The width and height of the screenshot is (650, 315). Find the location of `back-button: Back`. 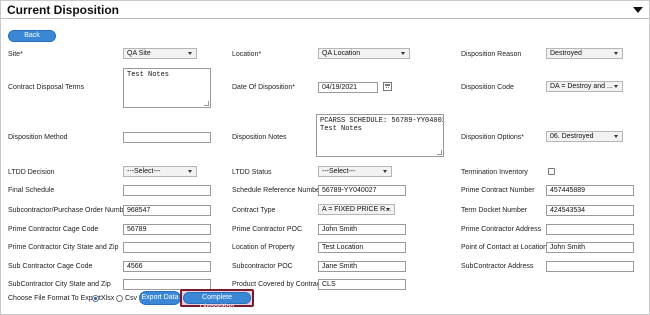

back-button: Back is located at coordinates (32, 36).